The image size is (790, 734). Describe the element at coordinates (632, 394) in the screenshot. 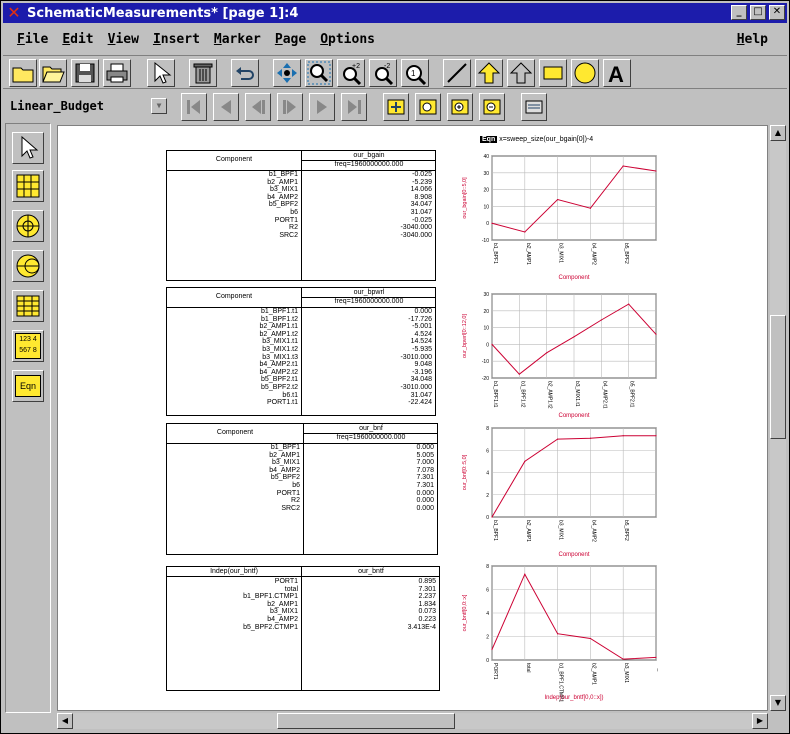

I see `x-tick-label: b5_BPF2.t1` at that location.